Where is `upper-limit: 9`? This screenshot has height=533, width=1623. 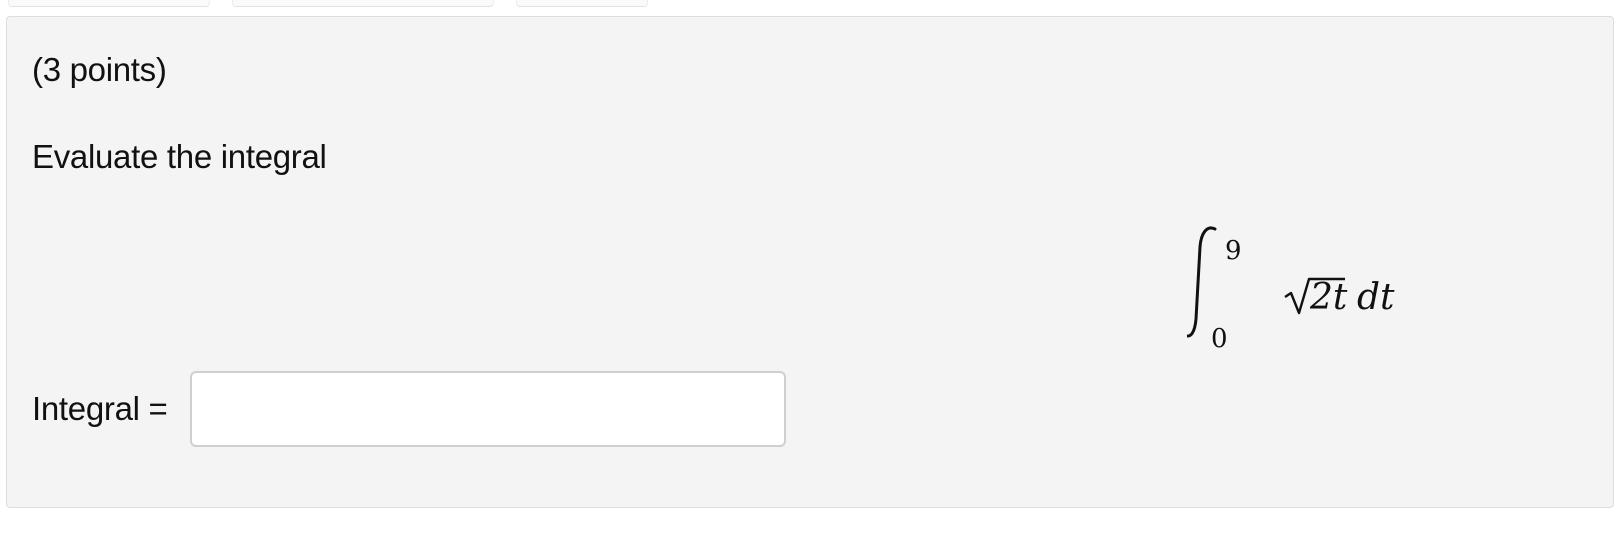 upper-limit: 9 is located at coordinates (1233, 251).